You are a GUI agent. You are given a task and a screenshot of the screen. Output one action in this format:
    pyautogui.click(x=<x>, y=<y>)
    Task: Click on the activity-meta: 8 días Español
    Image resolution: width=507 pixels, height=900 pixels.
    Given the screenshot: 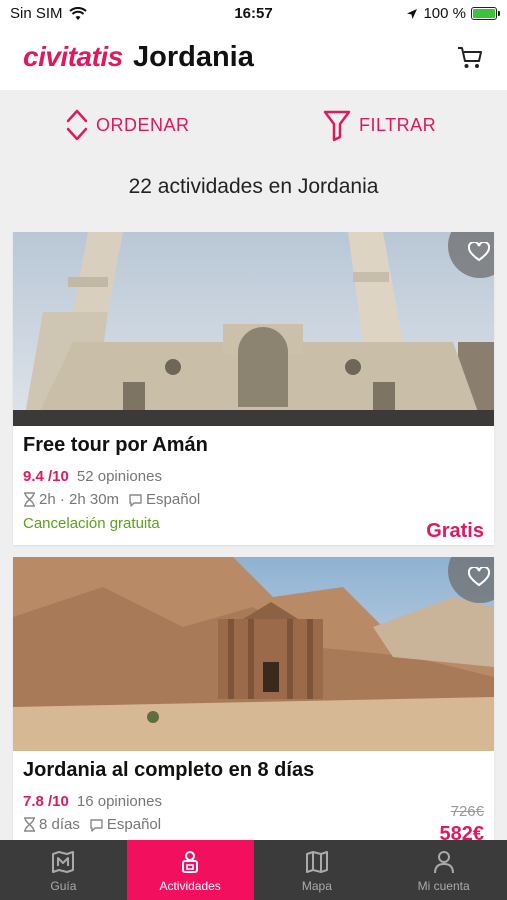 What is the action you would take?
    pyautogui.click(x=92, y=824)
    